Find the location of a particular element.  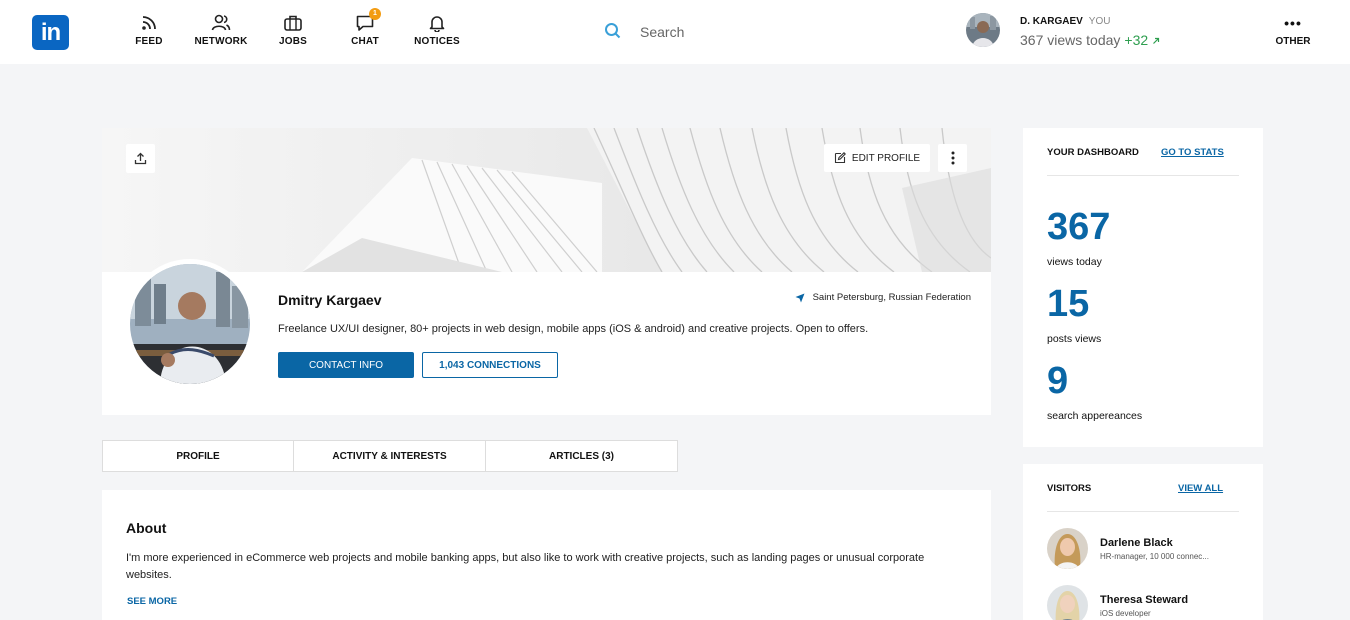

more-vertical-icon is located at coordinates (952, 158).